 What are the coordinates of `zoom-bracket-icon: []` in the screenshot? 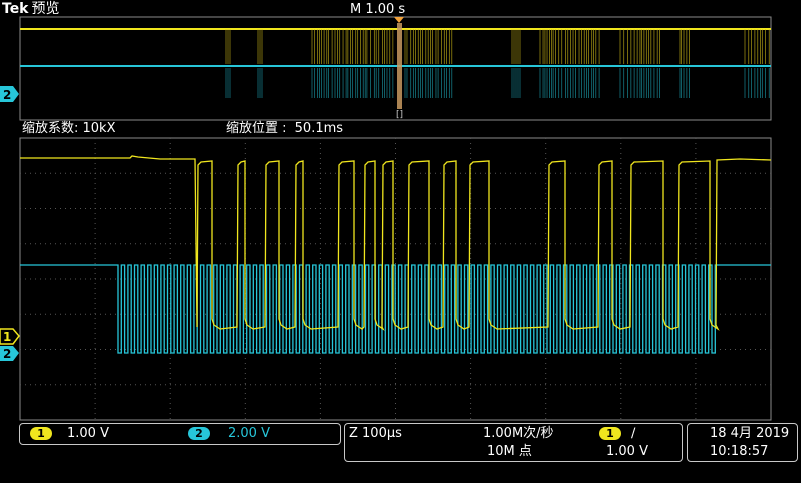 It's located at (399, 115).